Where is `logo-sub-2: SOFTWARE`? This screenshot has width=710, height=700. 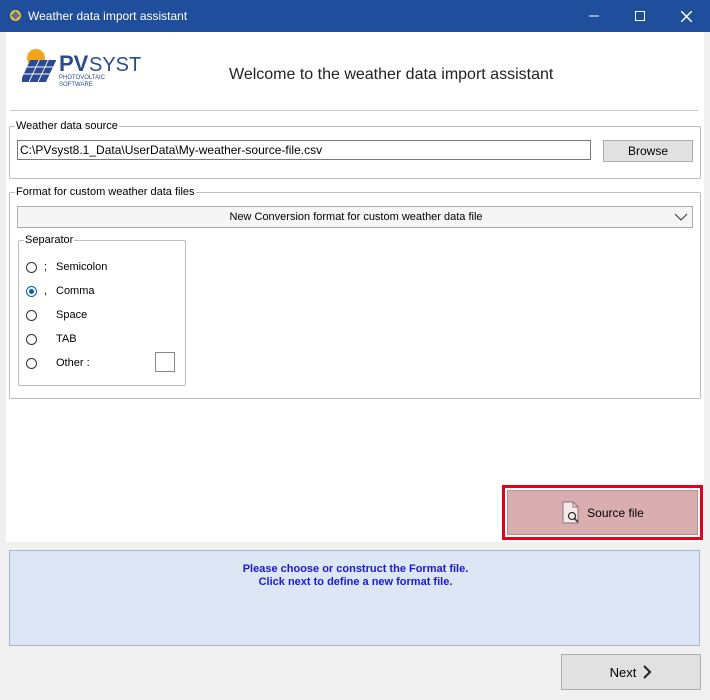
logo-sub-2: SOFTWARE is located at coordinates (76, 85).